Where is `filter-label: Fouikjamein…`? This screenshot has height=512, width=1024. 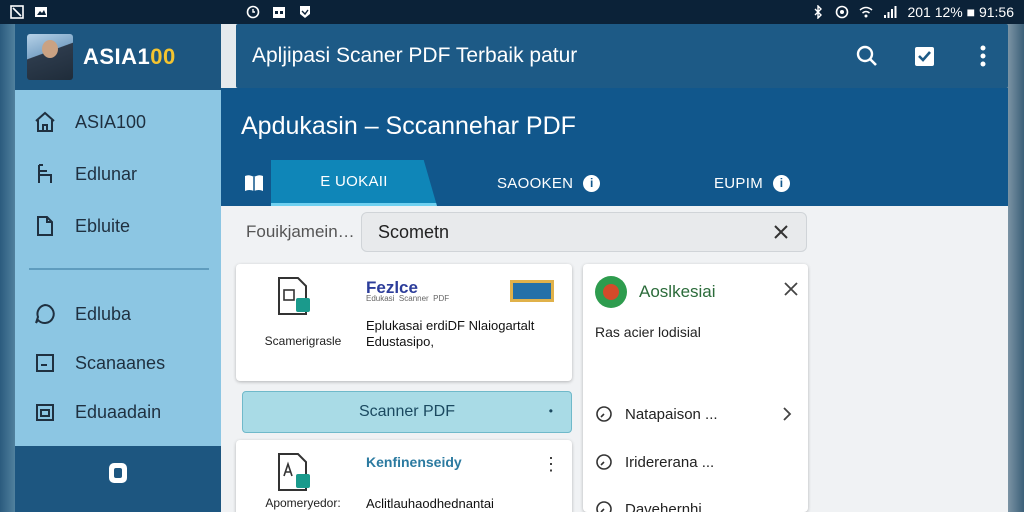 filter-label: Fouikjamein… is located at coordinates (300, 231).